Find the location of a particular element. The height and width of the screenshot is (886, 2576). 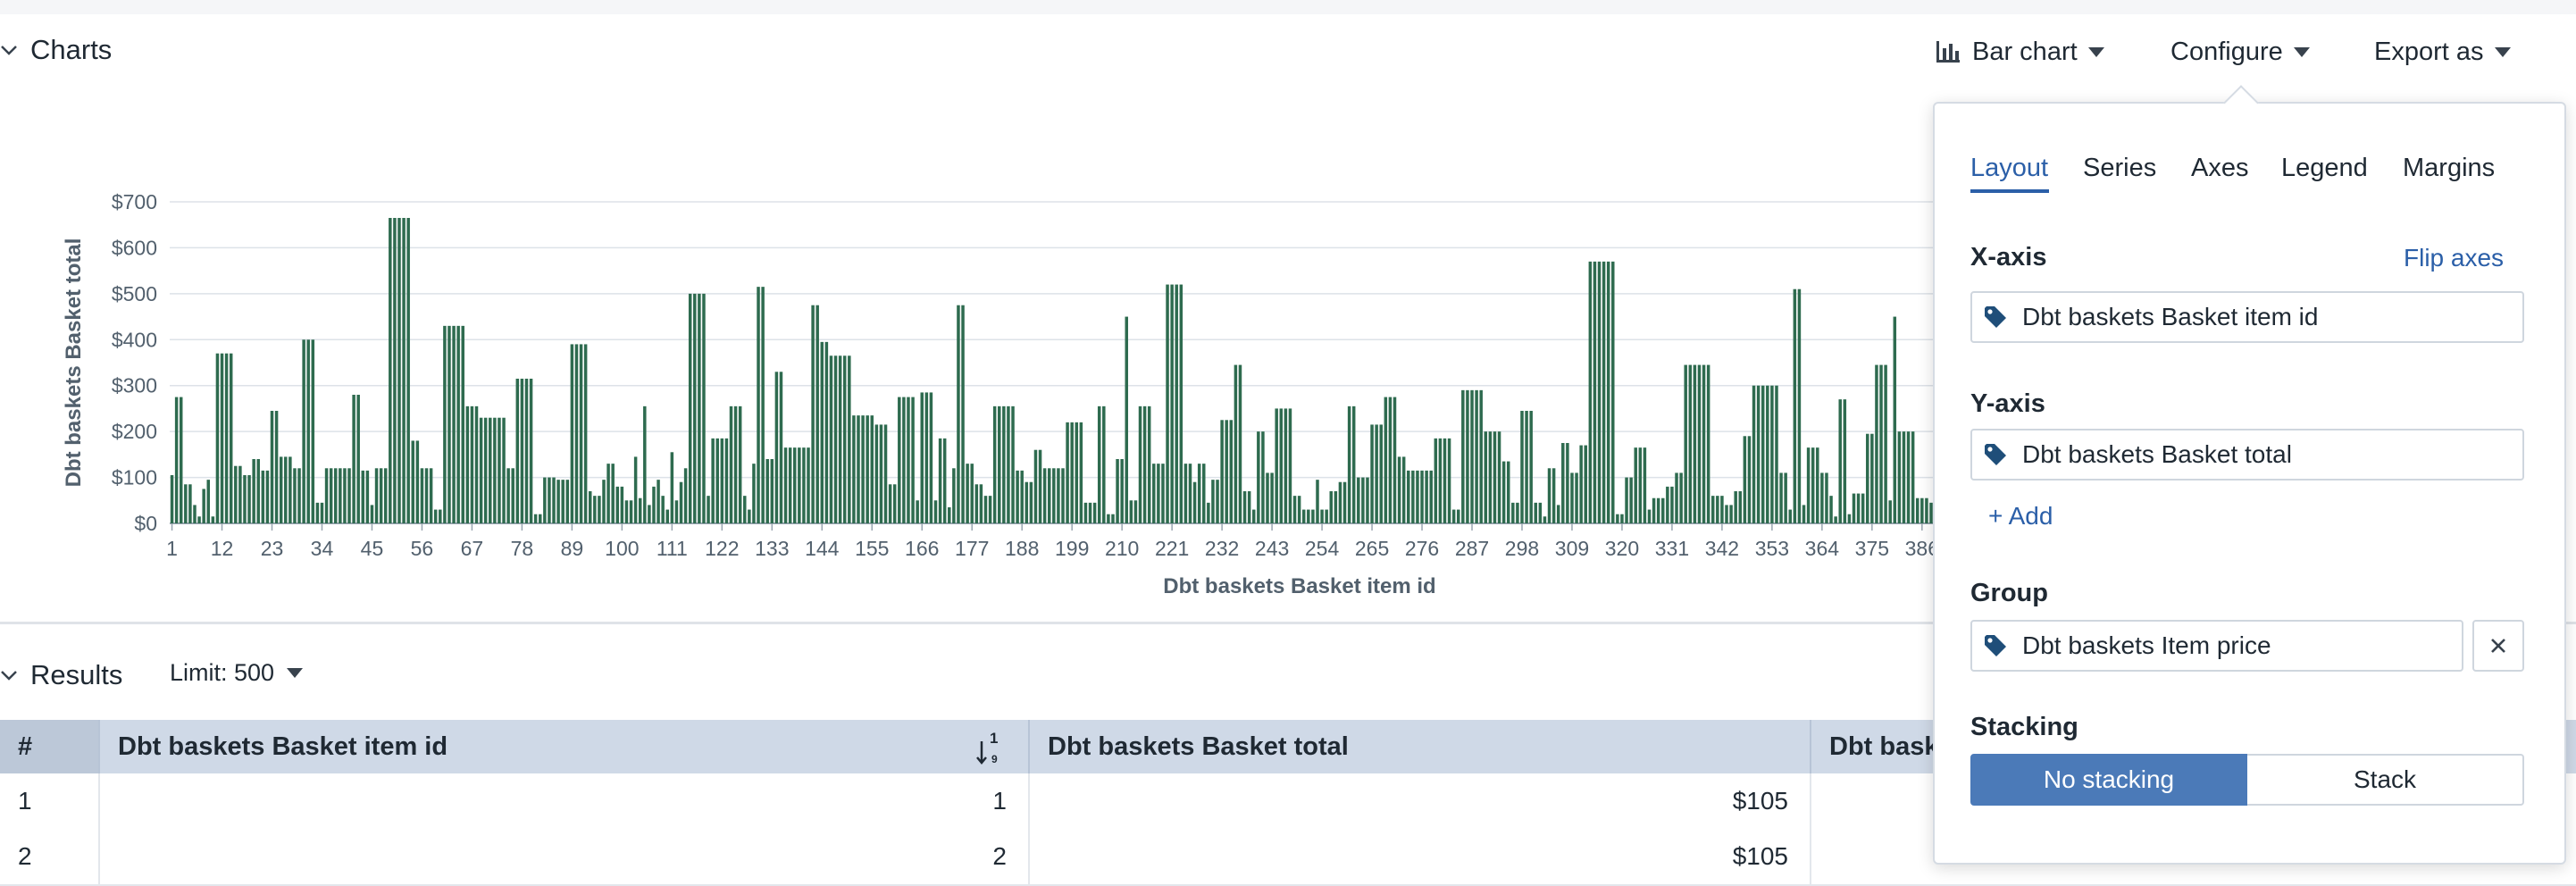

remove-group-button is located at coordinates (2498, 646).